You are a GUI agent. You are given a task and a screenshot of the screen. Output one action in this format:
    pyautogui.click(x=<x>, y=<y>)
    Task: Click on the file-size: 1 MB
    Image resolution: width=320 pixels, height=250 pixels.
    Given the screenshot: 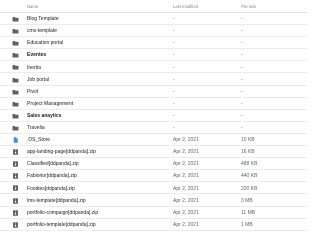 What is the action you would take?
    pyautogui.click(x=247, y=224)
    